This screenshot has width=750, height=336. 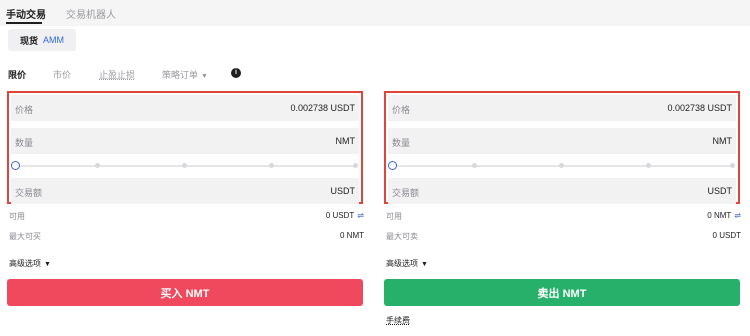 What do you see at coordinates (185, 141) in the screenshot?
I see `buy-quantity-field: 数量 NMT` at bounding box center [185, 141].